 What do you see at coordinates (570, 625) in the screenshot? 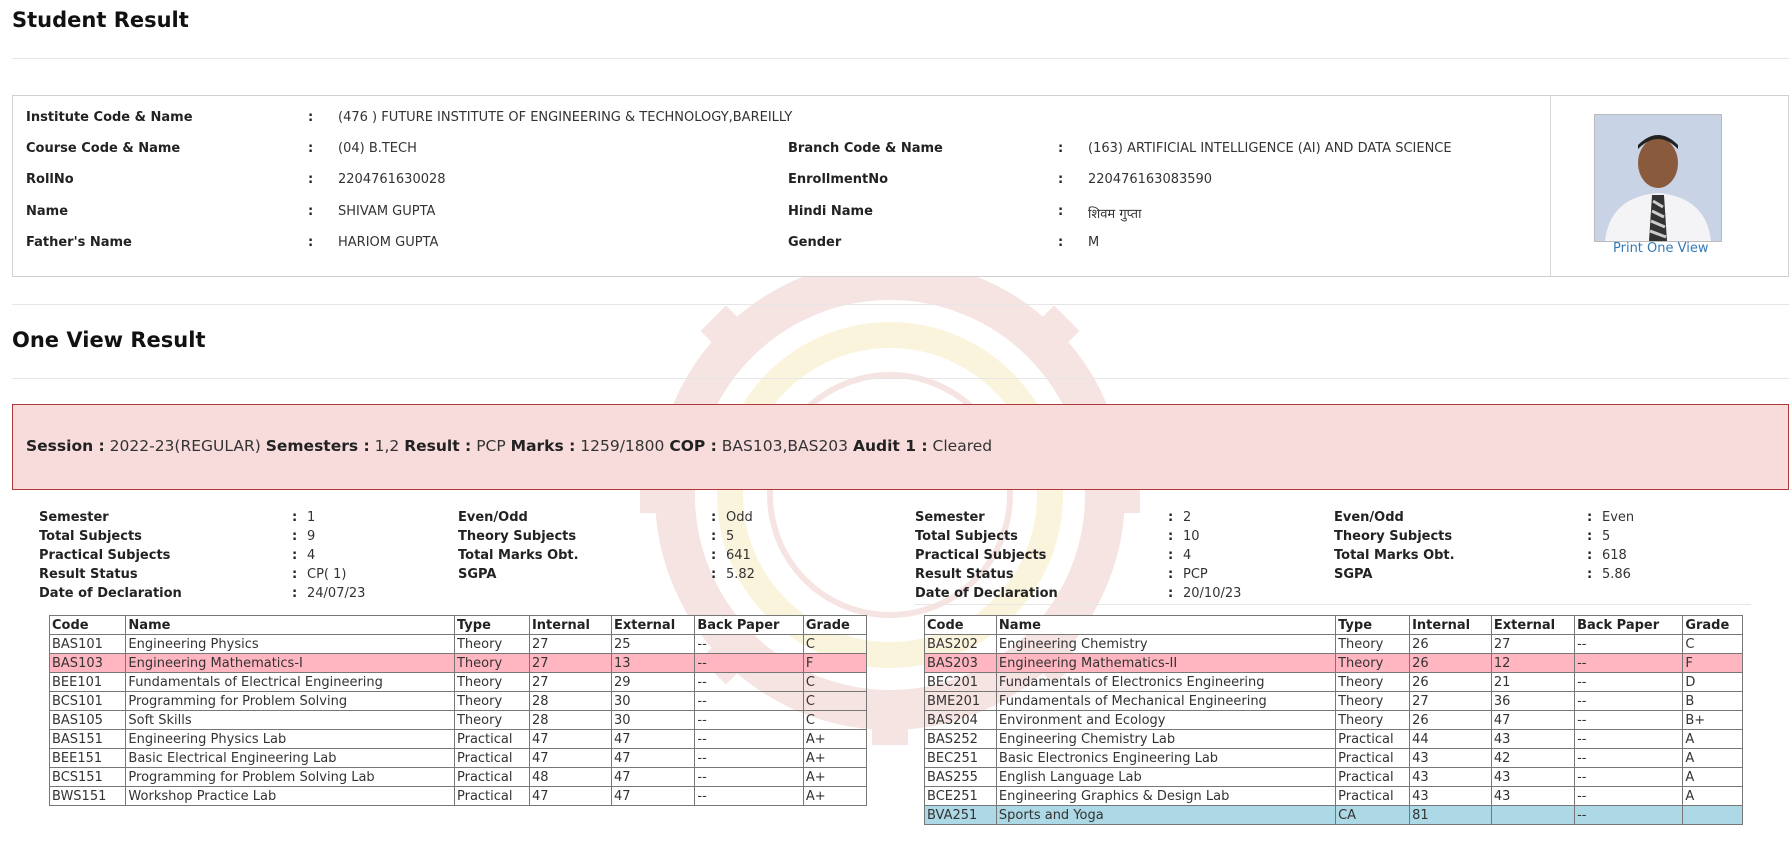
I see `column-header: Internal` at bounding box center [570, 625].